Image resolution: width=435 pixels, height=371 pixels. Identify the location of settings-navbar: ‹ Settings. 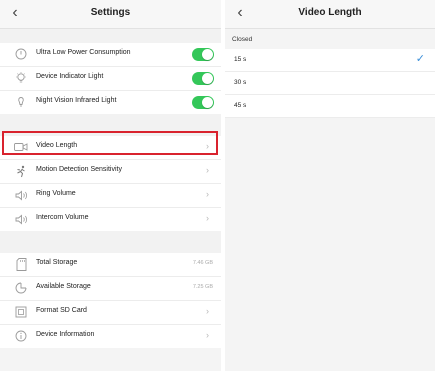
(110, 14).